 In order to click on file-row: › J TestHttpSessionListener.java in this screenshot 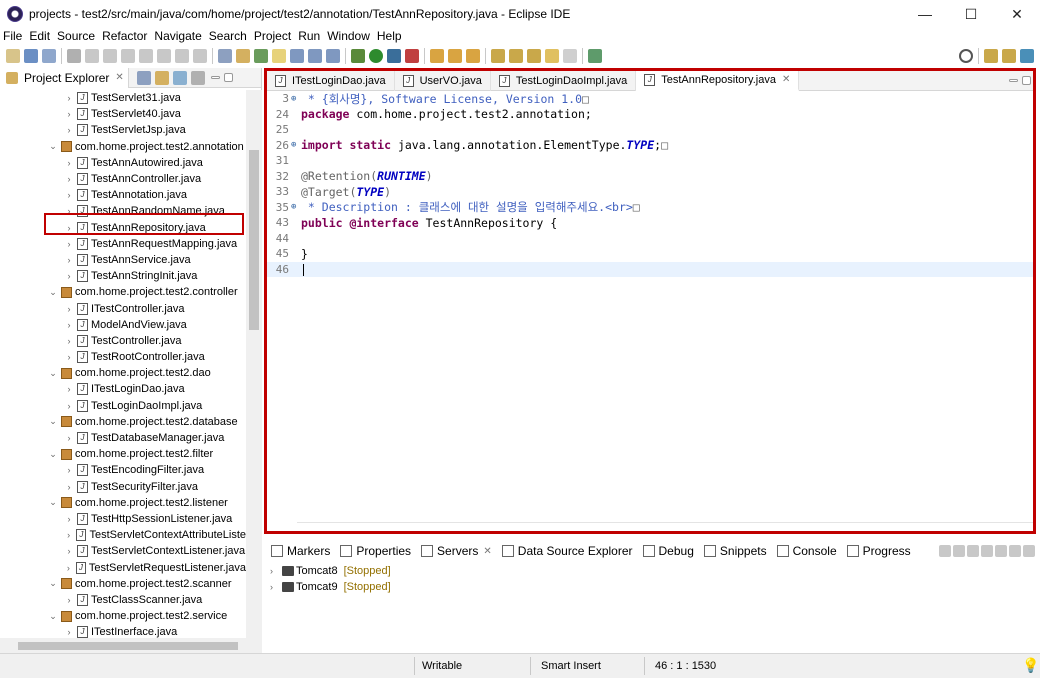, I will do `click(123, 519)`.